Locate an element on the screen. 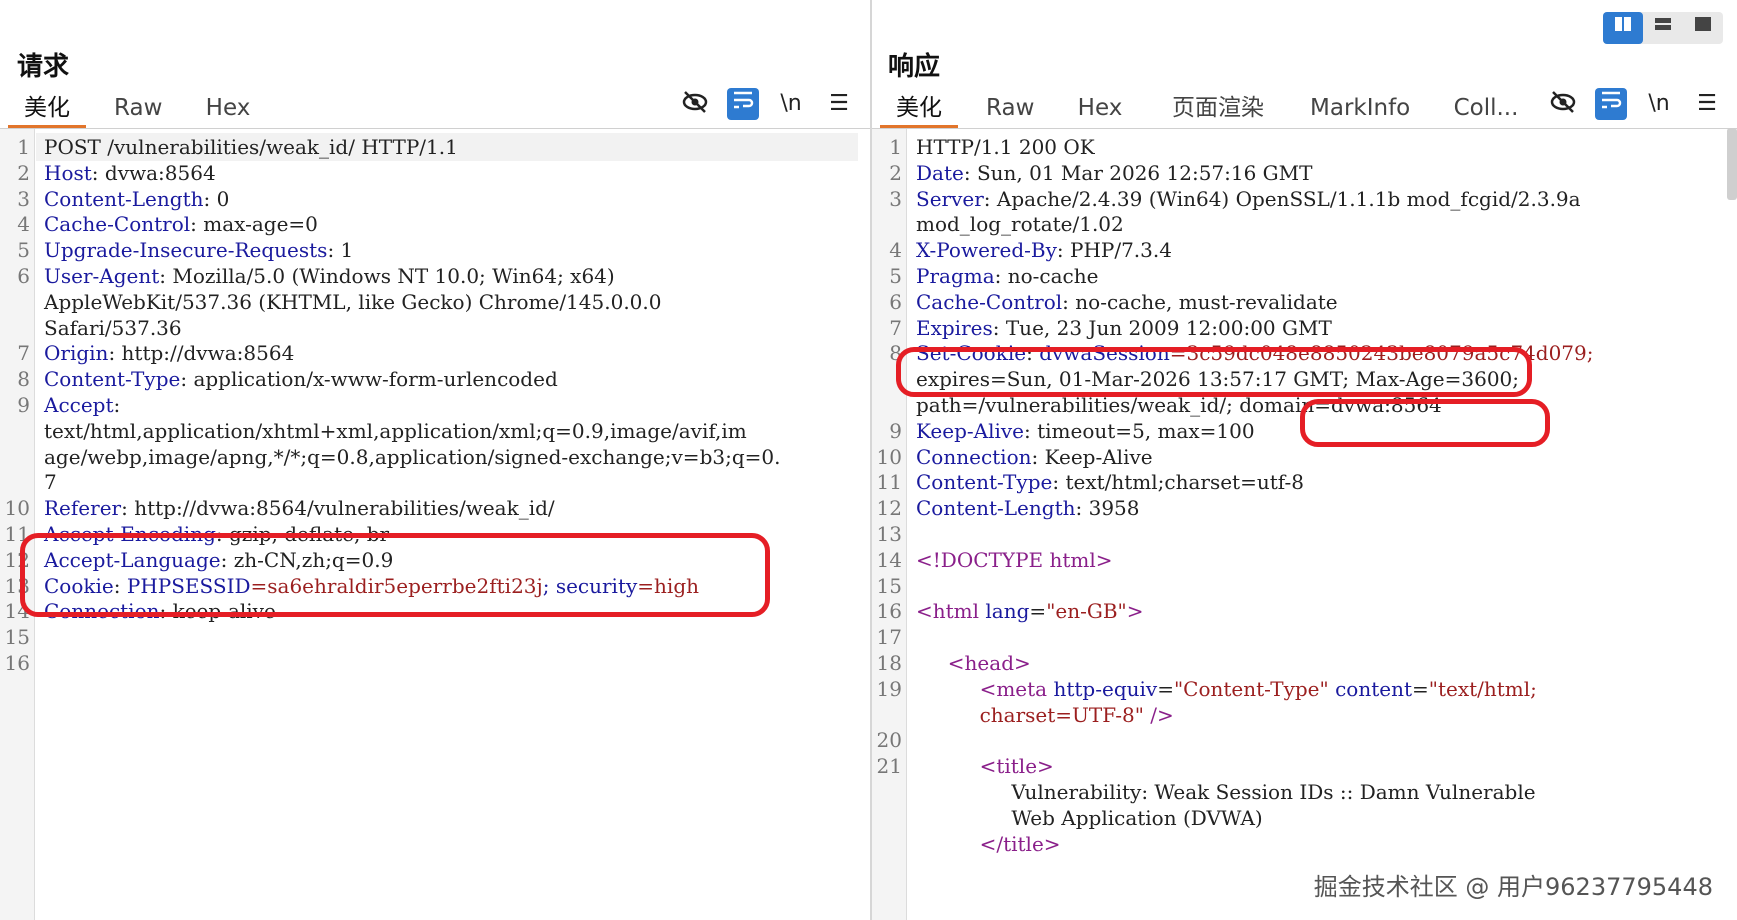 The height and width of the screenshot is (920, 1737). header-value: : text/html;charset=utf-8 is located at coordinates (1178, 482).